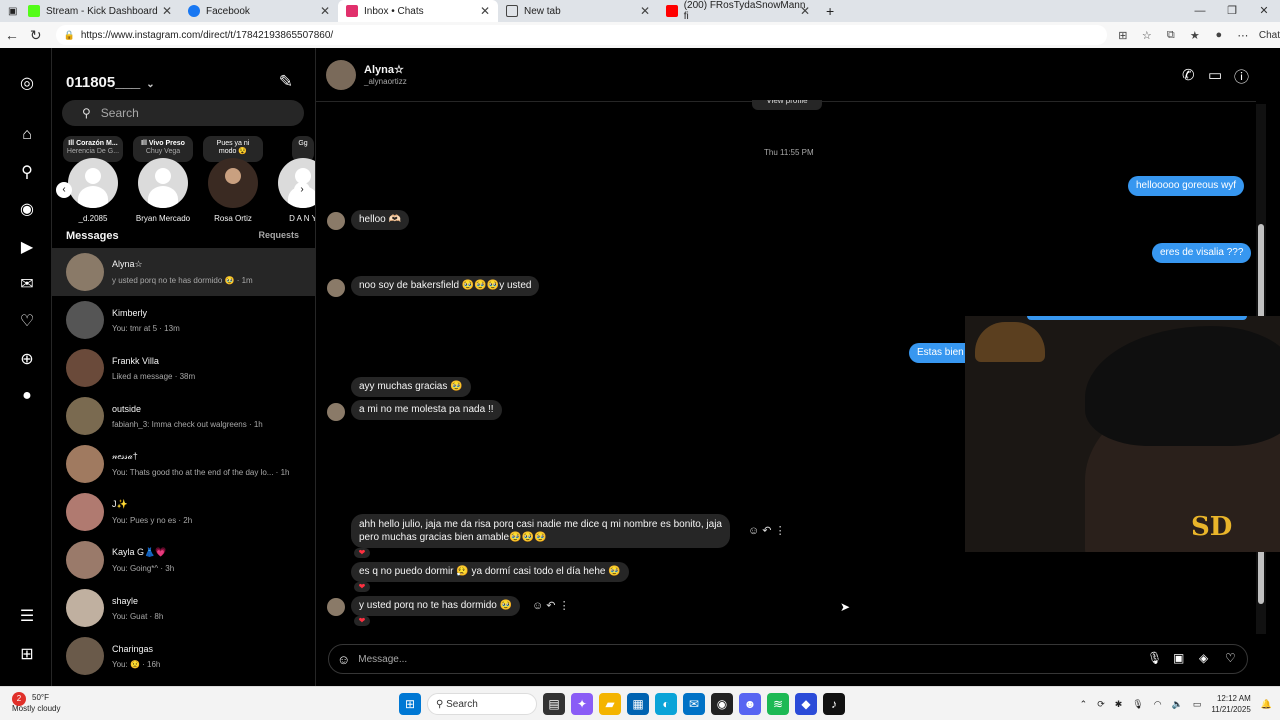  Describe the element at coordinates (554, 704) in the screenshot. I see `task-view-icon: ▤` at that location.